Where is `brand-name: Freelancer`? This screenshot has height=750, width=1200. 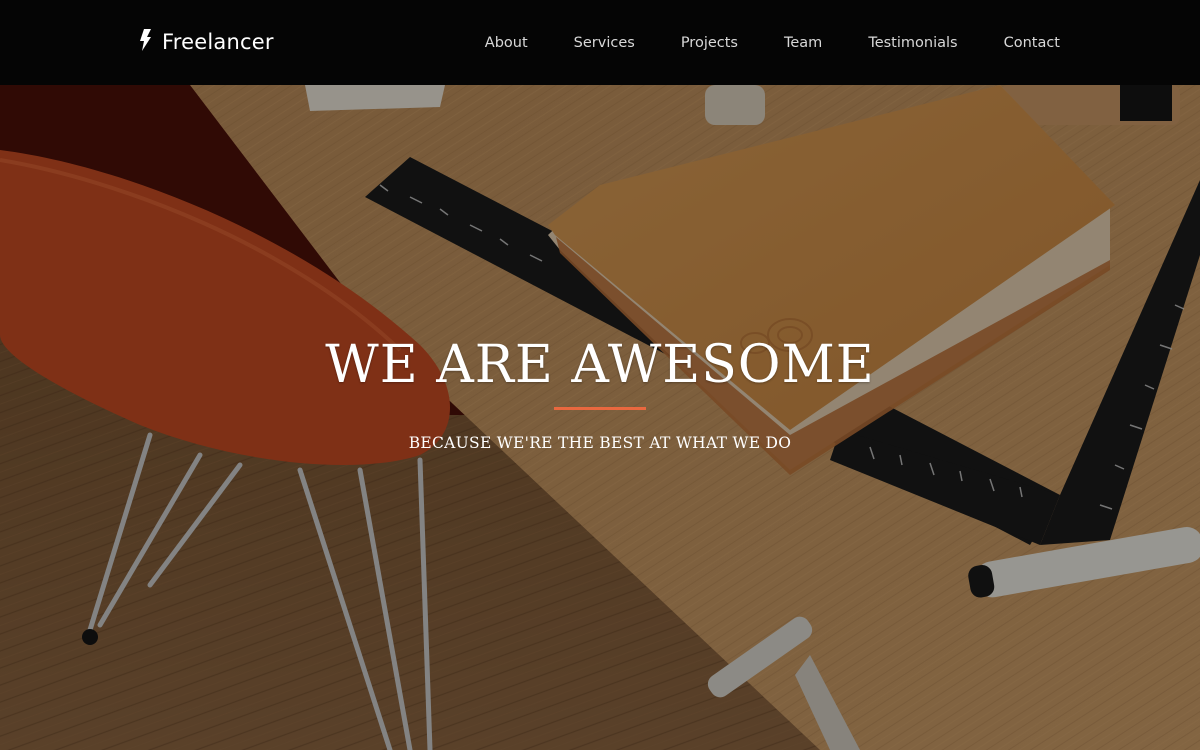 brand-name: Freelancer is located at coordinates (218, 42).